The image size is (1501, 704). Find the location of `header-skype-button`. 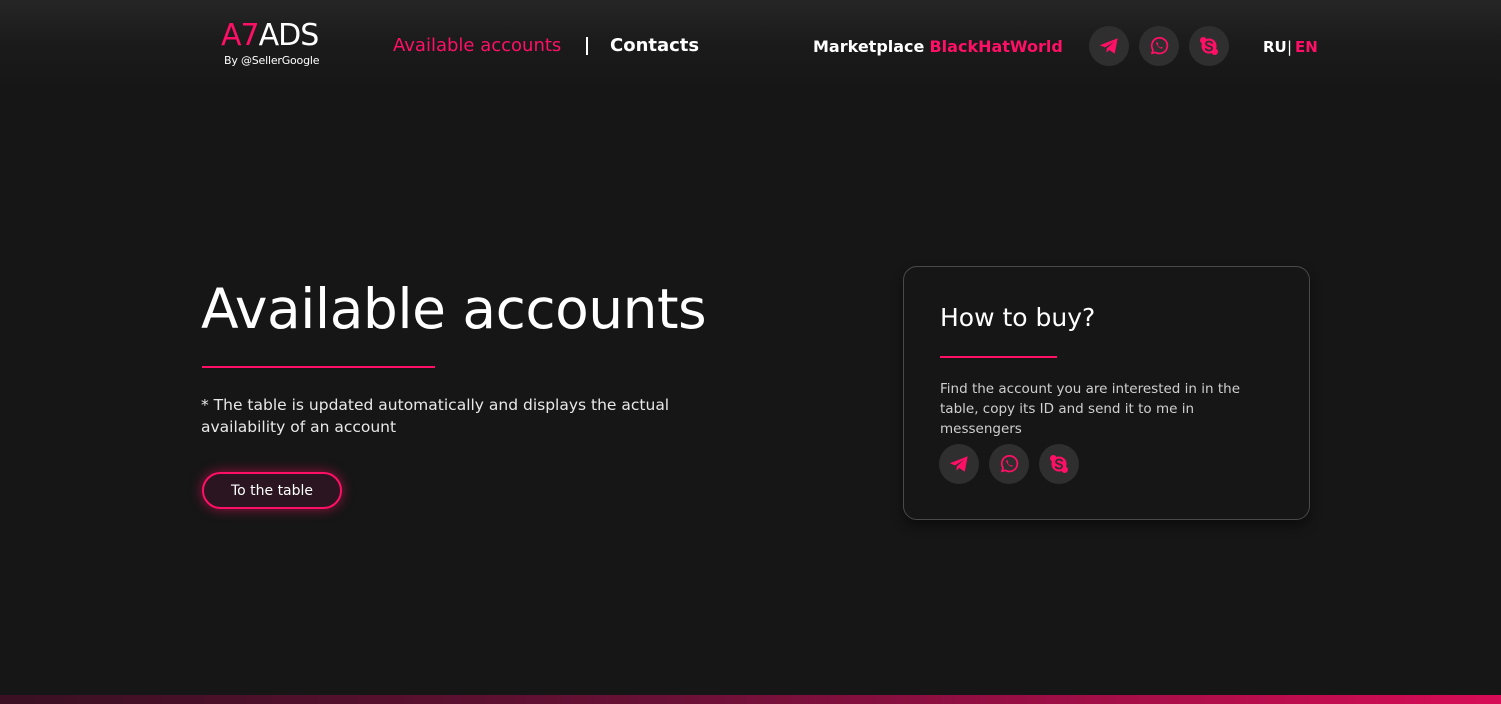

header-skype-button is located at coordinates (1209, 46).